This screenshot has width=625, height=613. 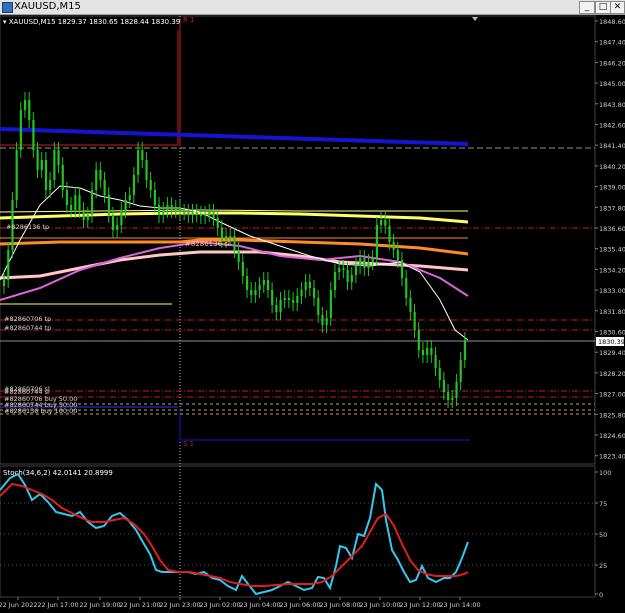 I want to click on shift-marker-icon, so click(x=475, y=19).